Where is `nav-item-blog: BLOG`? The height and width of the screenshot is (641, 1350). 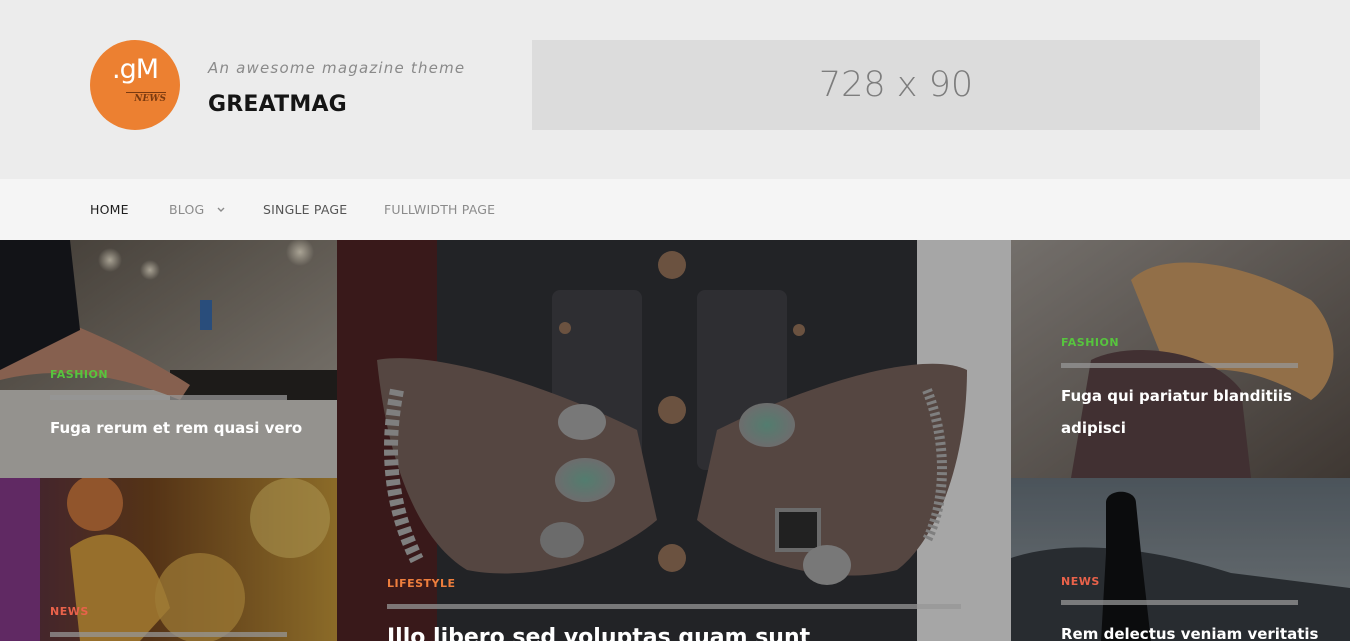 nav-item-blog: BLOG is located at coordinates (197, 209).